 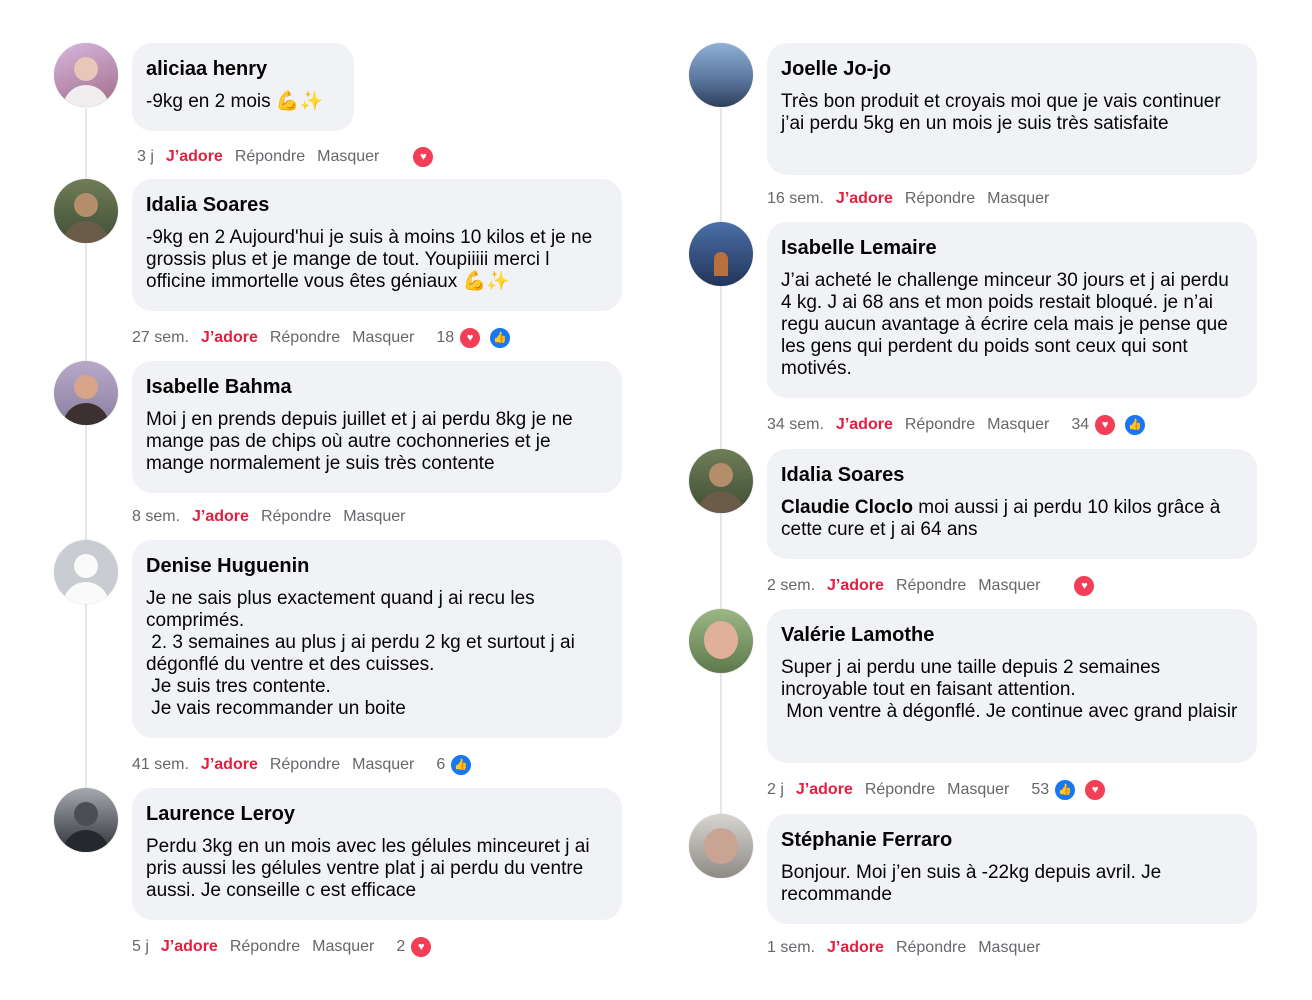 What do you see at coordinates (1012, 840) in the screenshot?
I see `comment-author: Stéphanie Ferraro` at bounding box center [1012, 840].